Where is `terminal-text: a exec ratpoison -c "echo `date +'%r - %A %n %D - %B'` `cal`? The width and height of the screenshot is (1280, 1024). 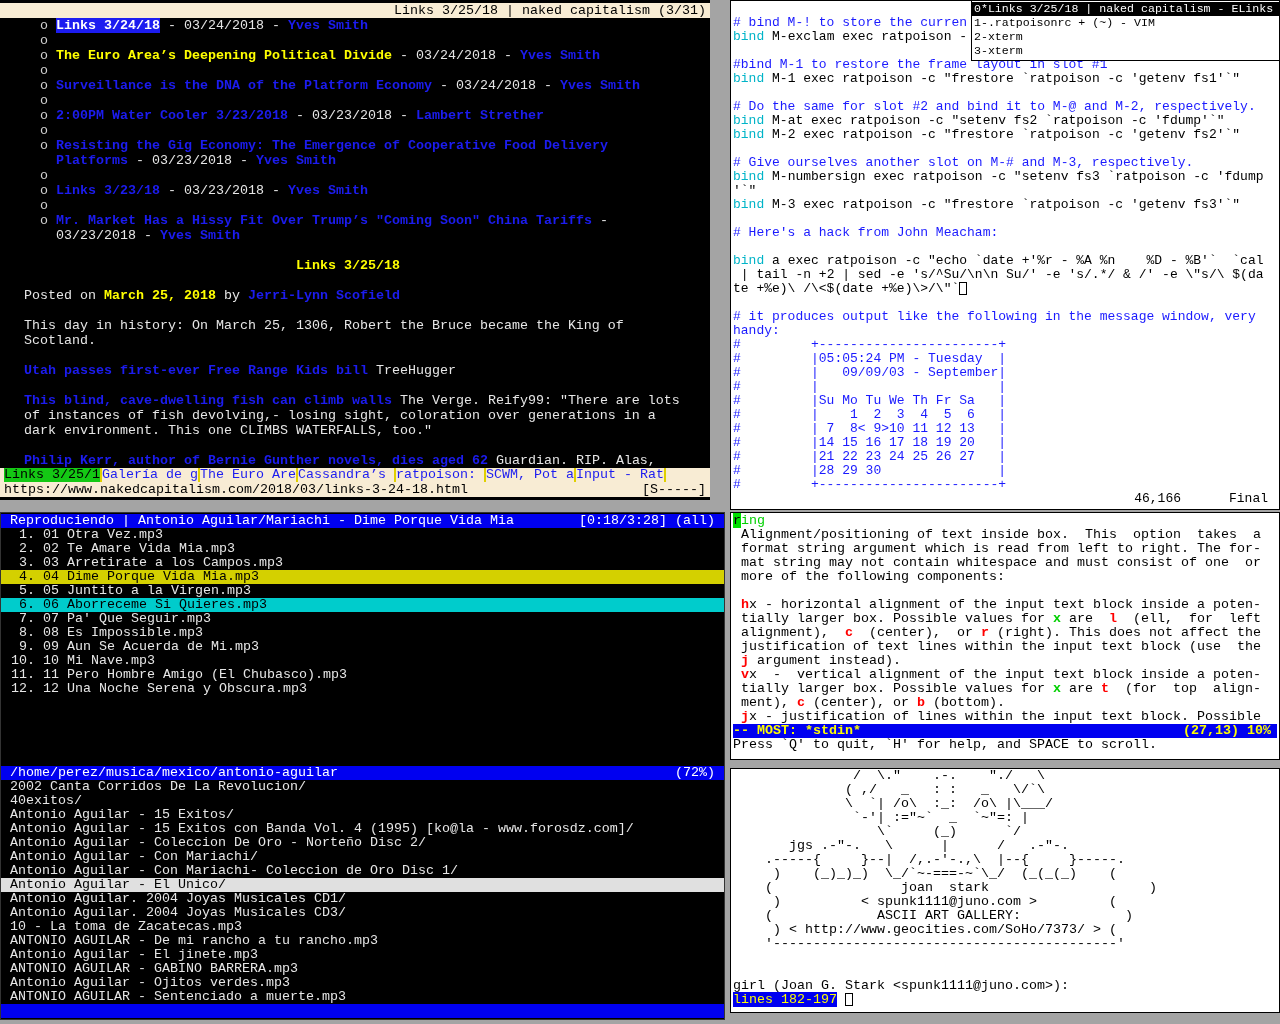 terminal-text: a exec ratpoison -c "echo `date +'%r - %A %n %D - %B'` `cal is located at coordinates (1018, 260).